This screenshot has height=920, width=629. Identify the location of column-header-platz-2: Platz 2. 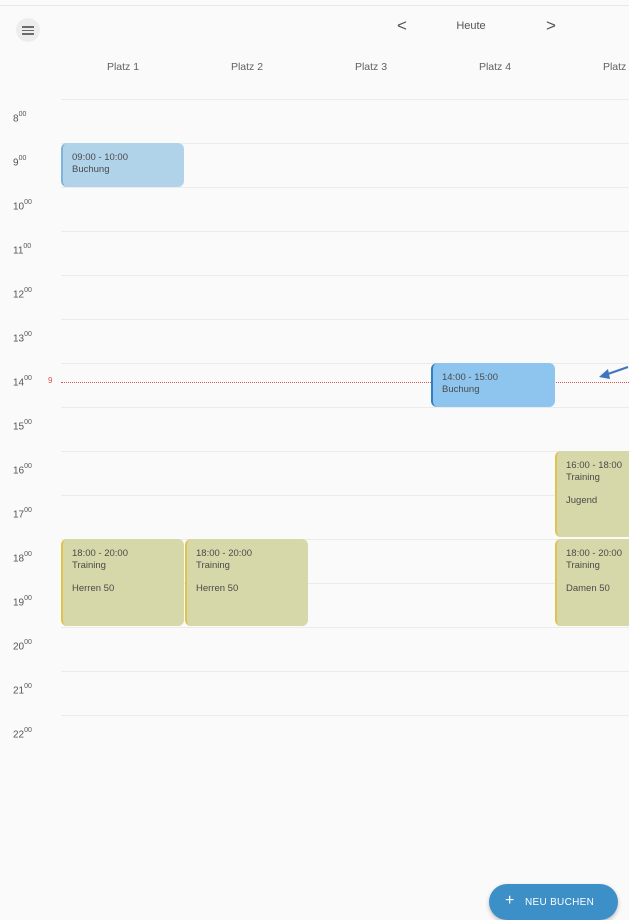
(247, 67).